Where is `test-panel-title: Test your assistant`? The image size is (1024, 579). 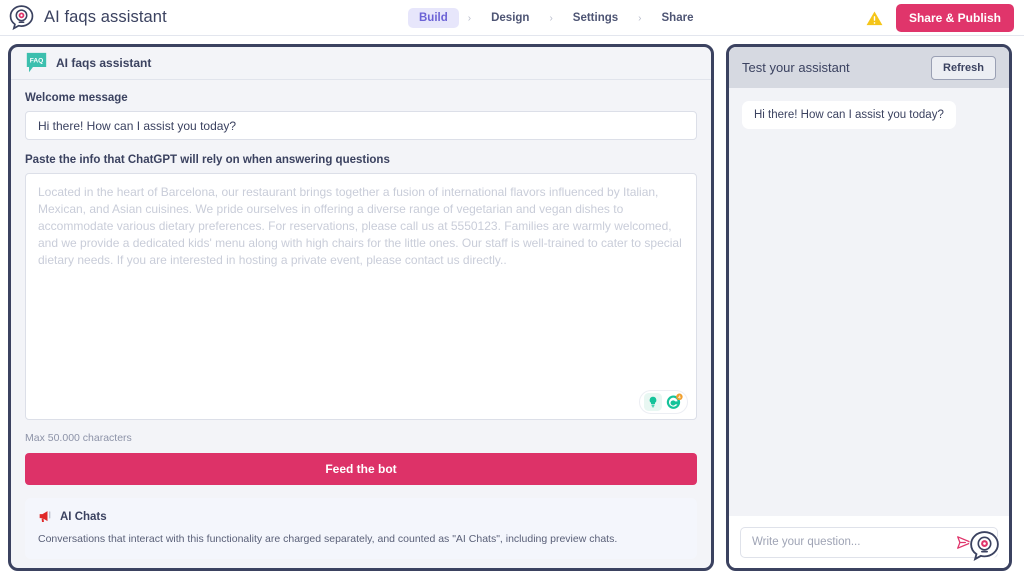 test-panel-title: Test your assistant is located at coordinates (796, 67).